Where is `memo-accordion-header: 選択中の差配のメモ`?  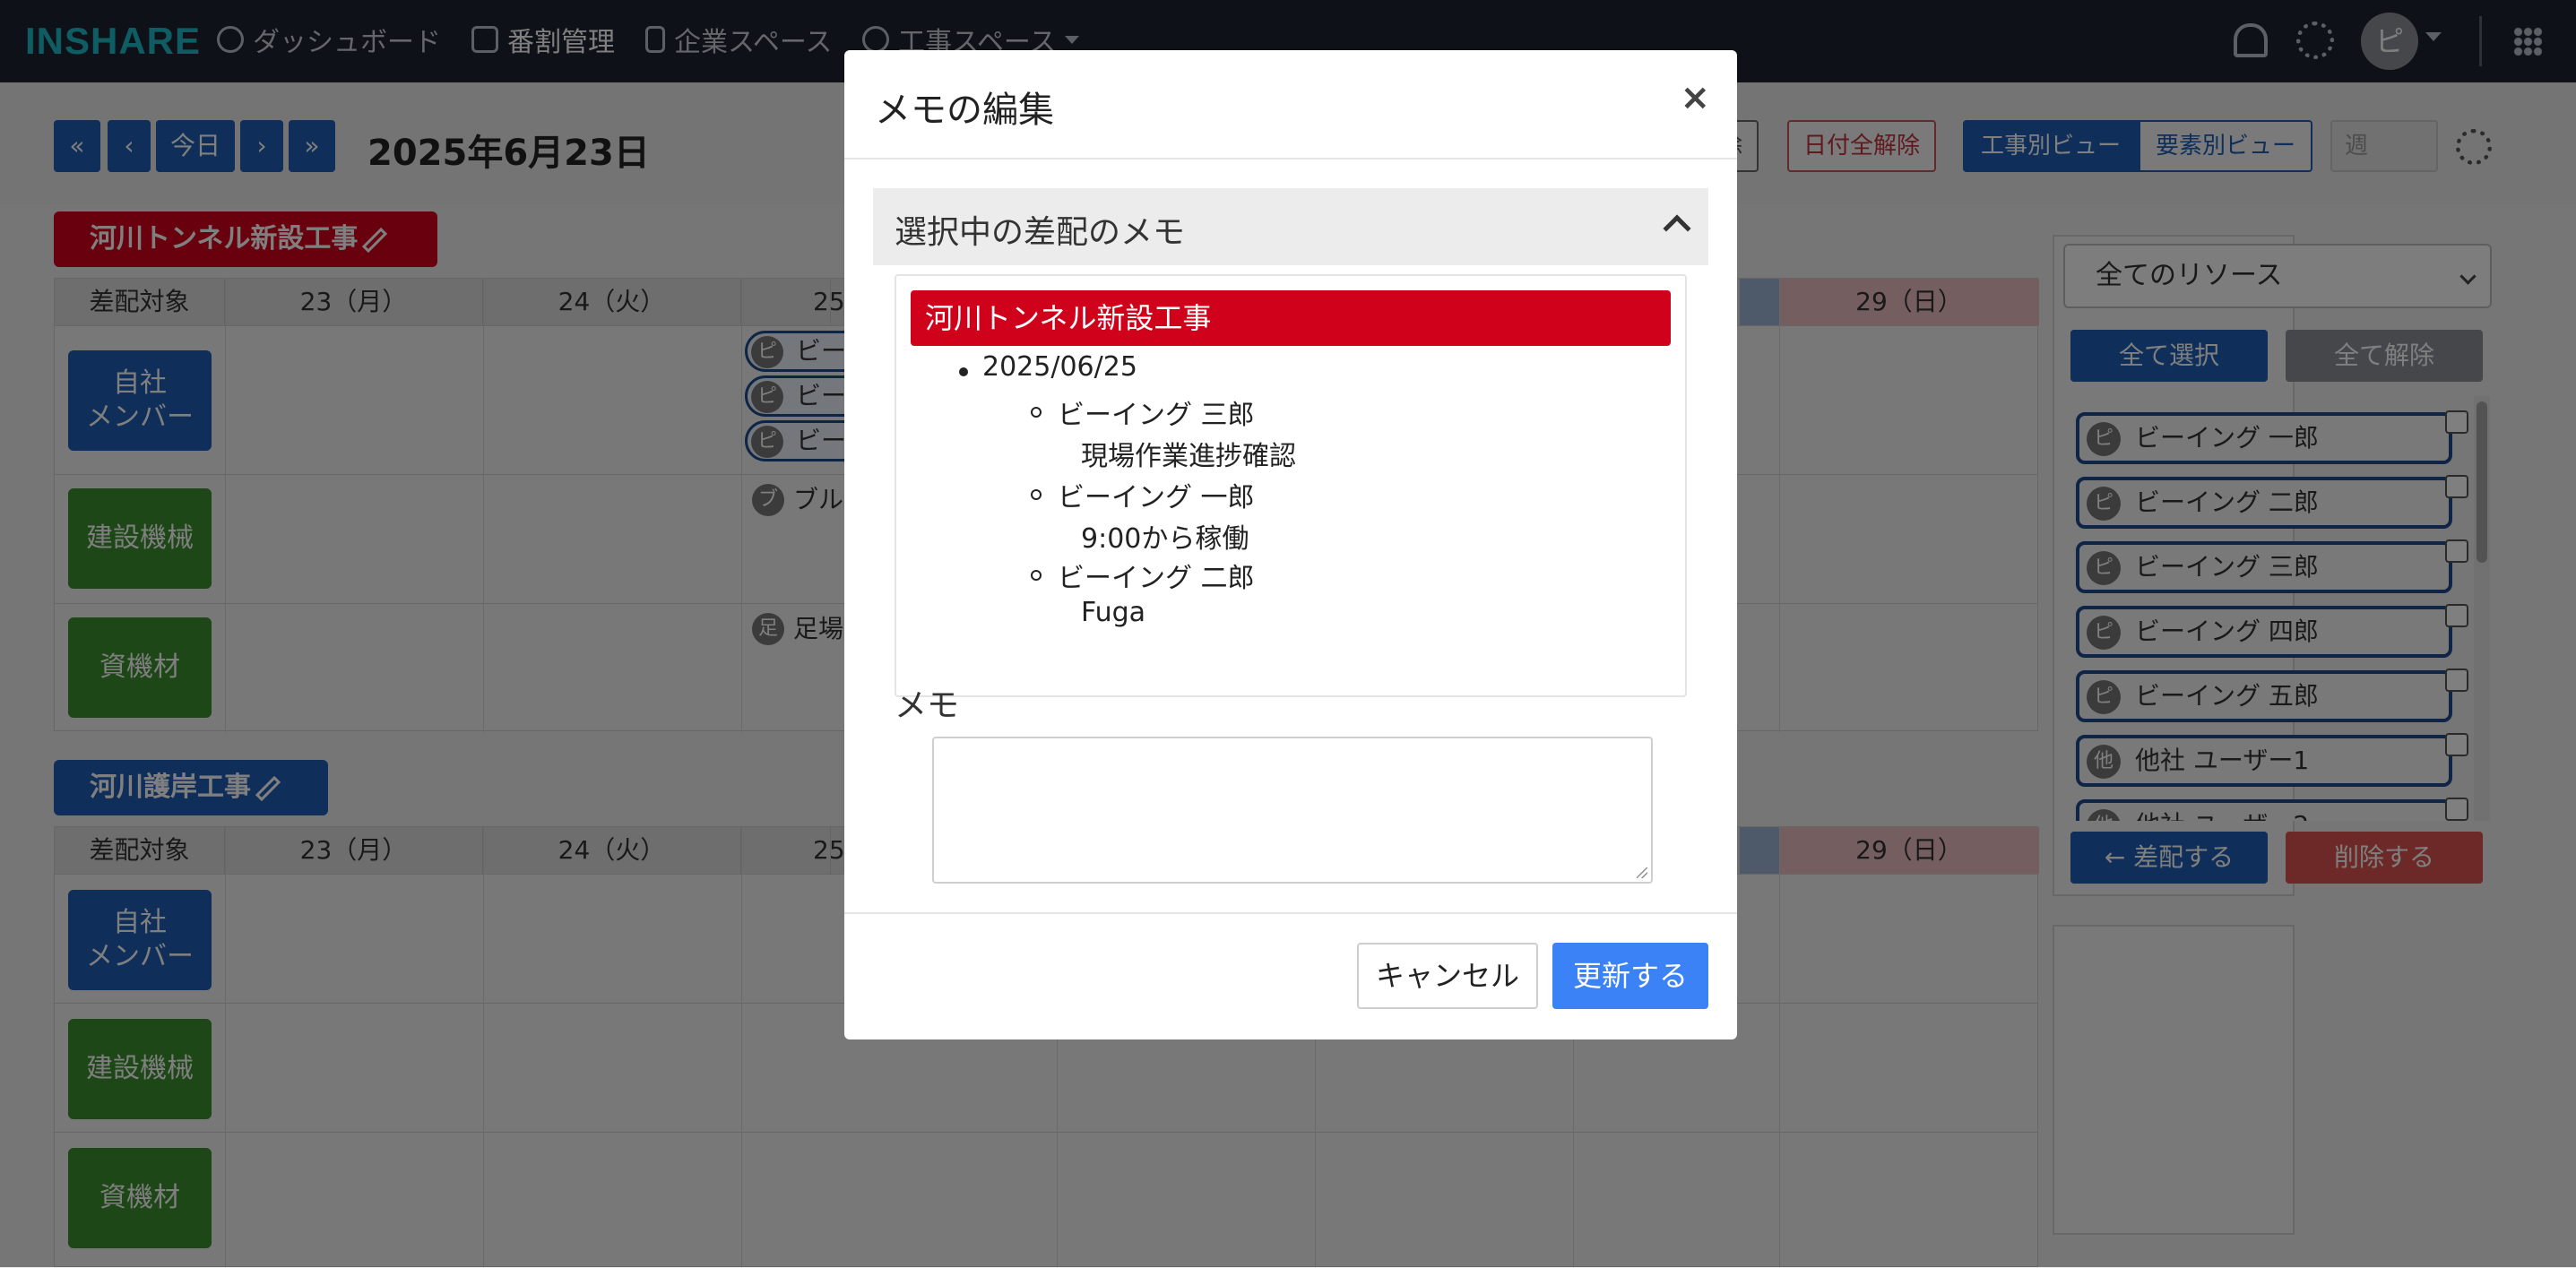
memo-accordion-header: 選択中の差配のメモ is located at coordinates (1290, 226).